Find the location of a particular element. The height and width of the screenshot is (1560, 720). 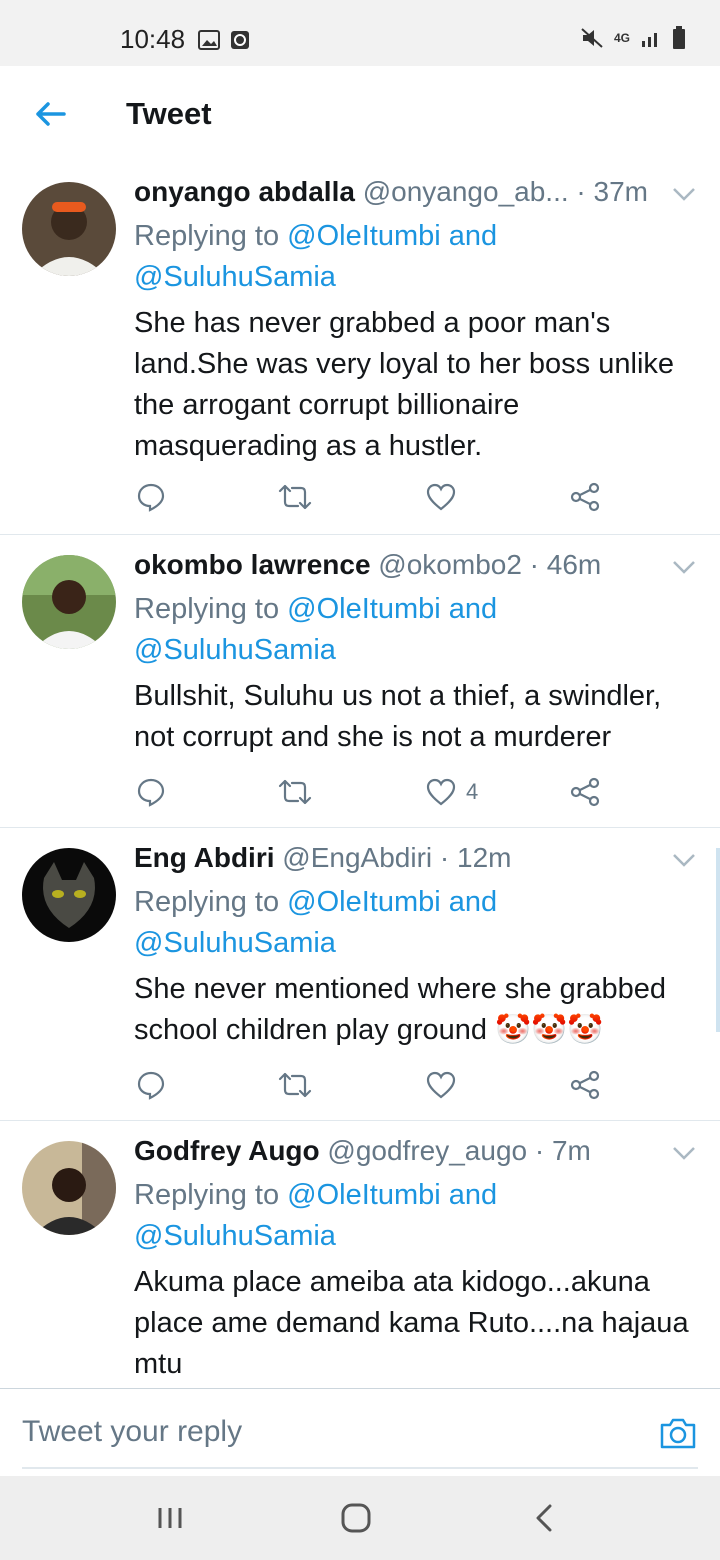

status-bar: 10:48 4G is located at coordinates (360, 33).